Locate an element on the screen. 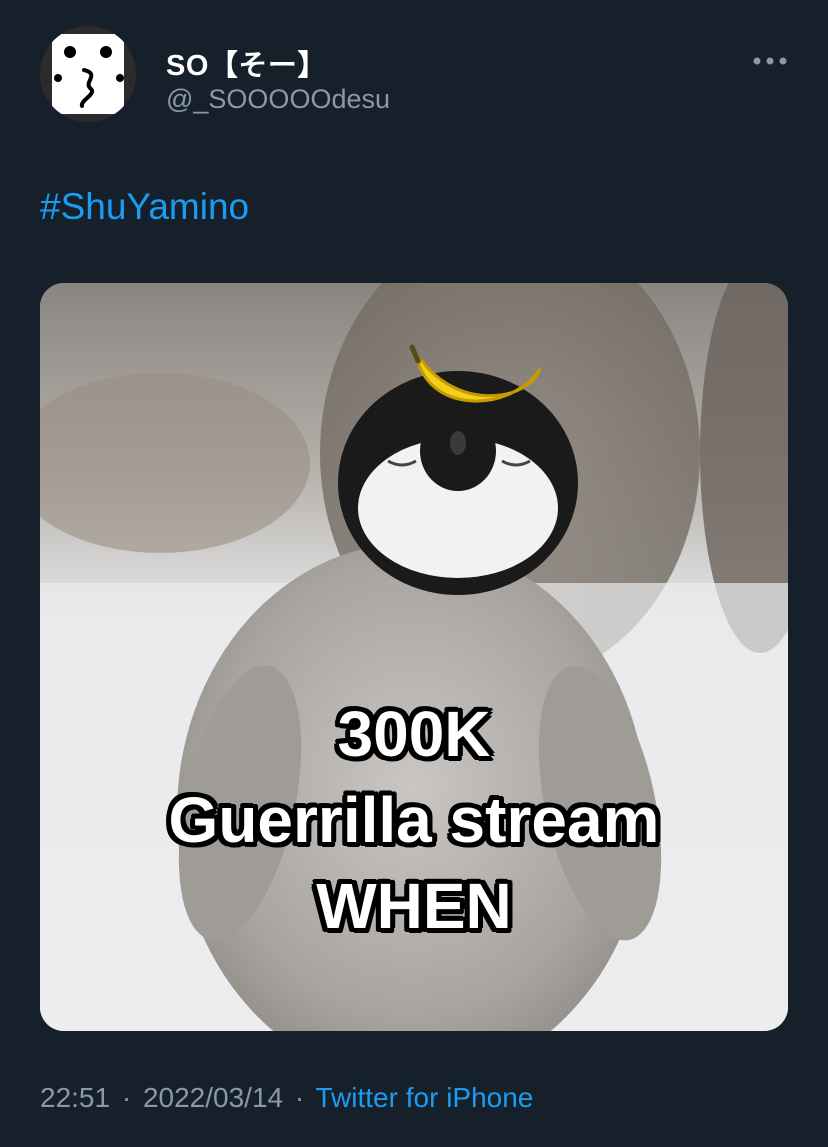 Image resolution: width=828 pixels, height=1147 pixels. user-handle: @_SOOOOOdesu is located at coordinates (278, 99).